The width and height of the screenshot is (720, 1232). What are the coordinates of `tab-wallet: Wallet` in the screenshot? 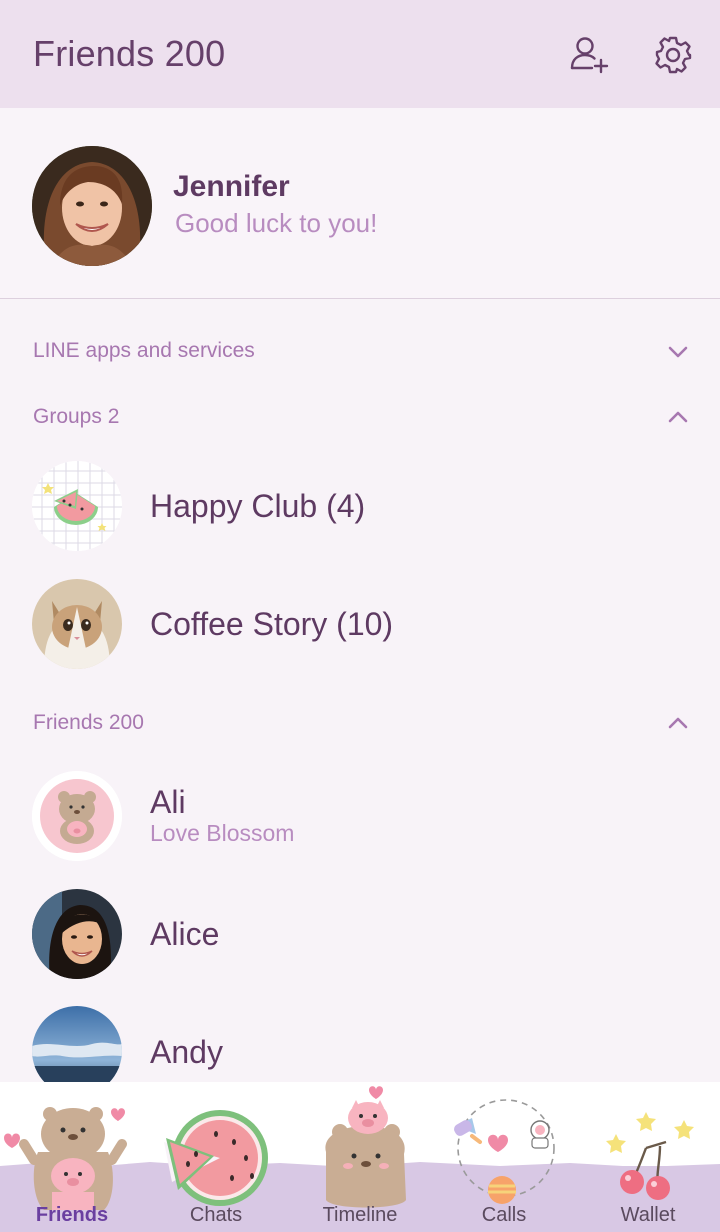 It's located at (648, 1157).